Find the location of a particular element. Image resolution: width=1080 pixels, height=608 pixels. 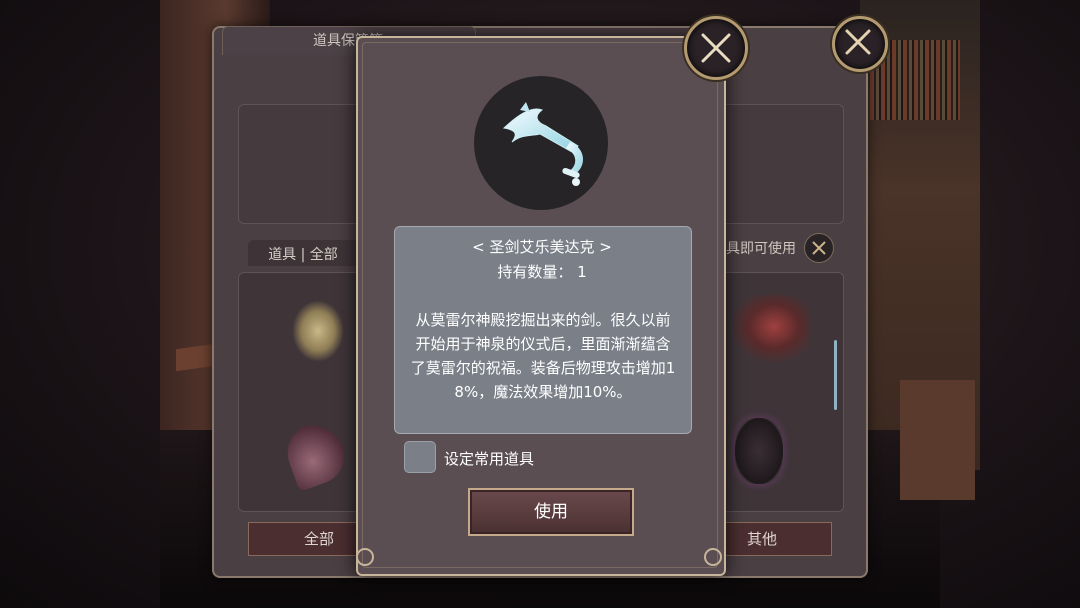

use-button: 使用 is located at coordinates (551, 512).